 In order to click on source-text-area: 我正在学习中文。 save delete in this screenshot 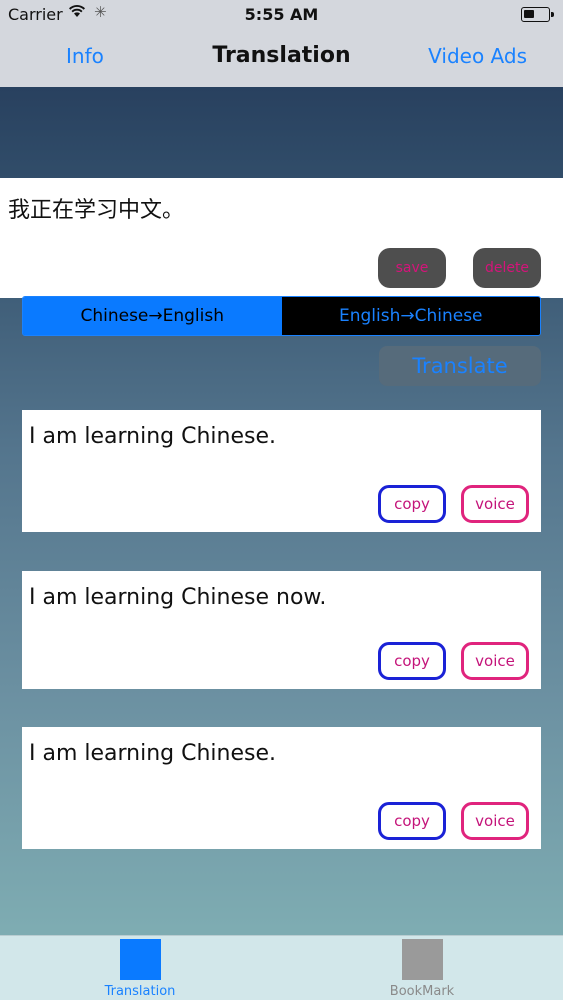, I will do `click(281, 238)`.